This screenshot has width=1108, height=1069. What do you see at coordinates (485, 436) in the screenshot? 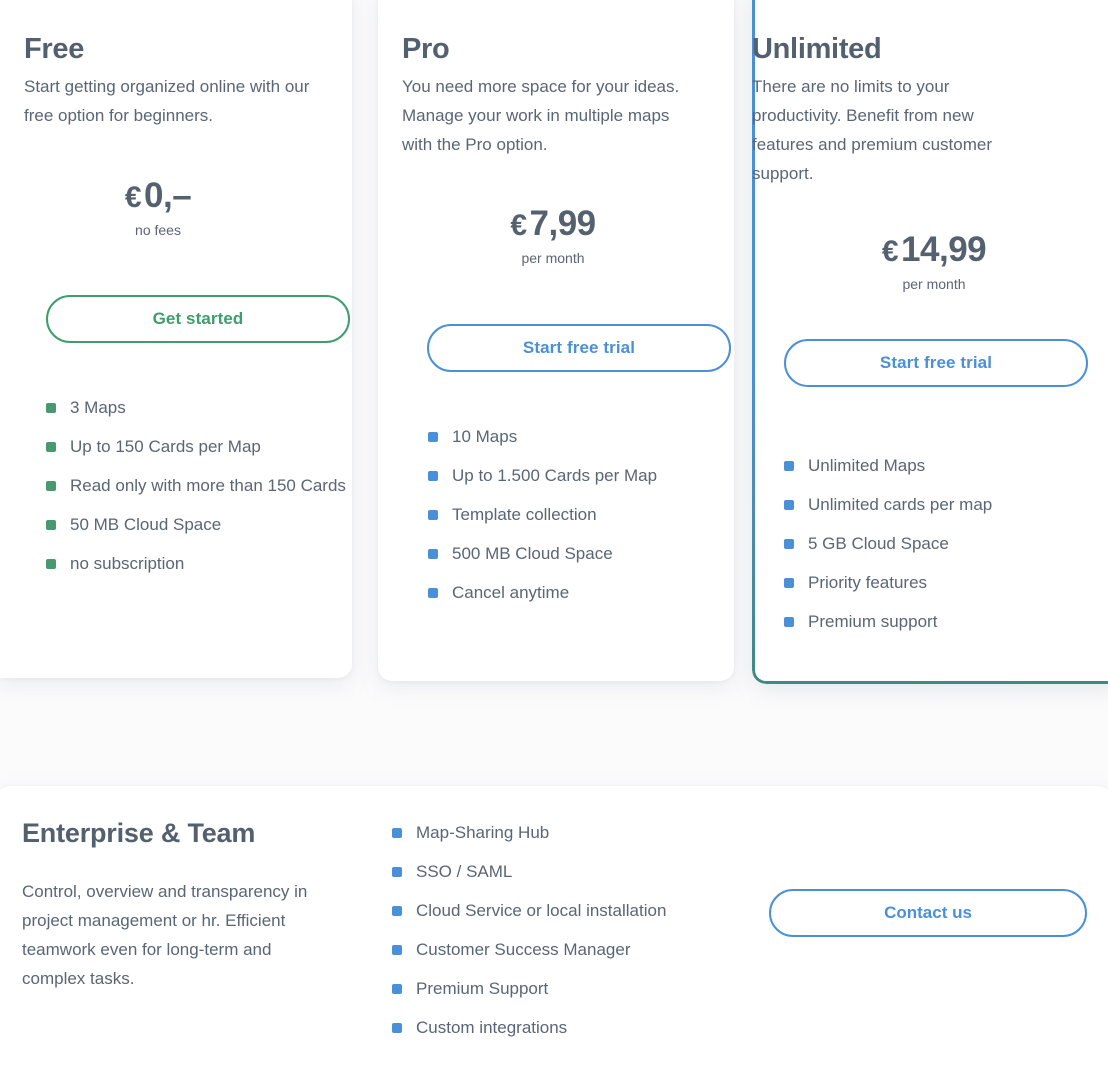
I see `feature-label: 10 Maps` at bounding box center [485, 436].